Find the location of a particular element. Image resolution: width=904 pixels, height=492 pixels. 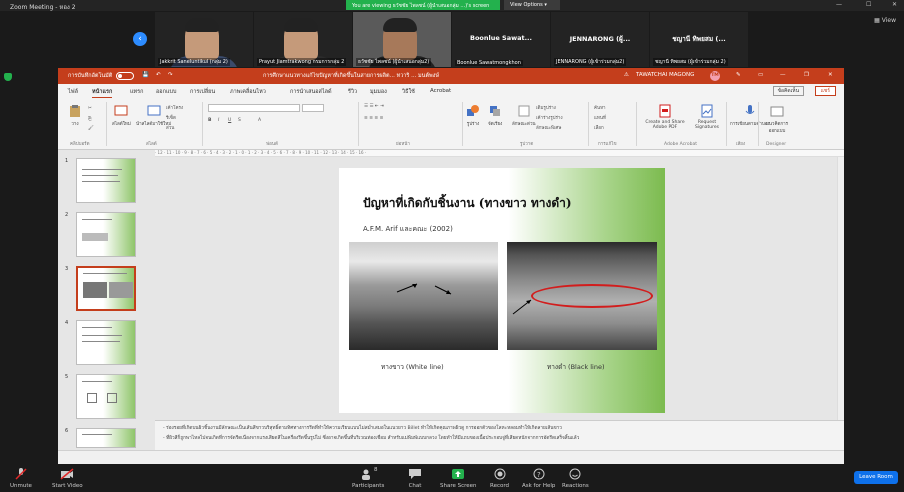

redo-icon: ↷ is located at coordinates (170, 75).